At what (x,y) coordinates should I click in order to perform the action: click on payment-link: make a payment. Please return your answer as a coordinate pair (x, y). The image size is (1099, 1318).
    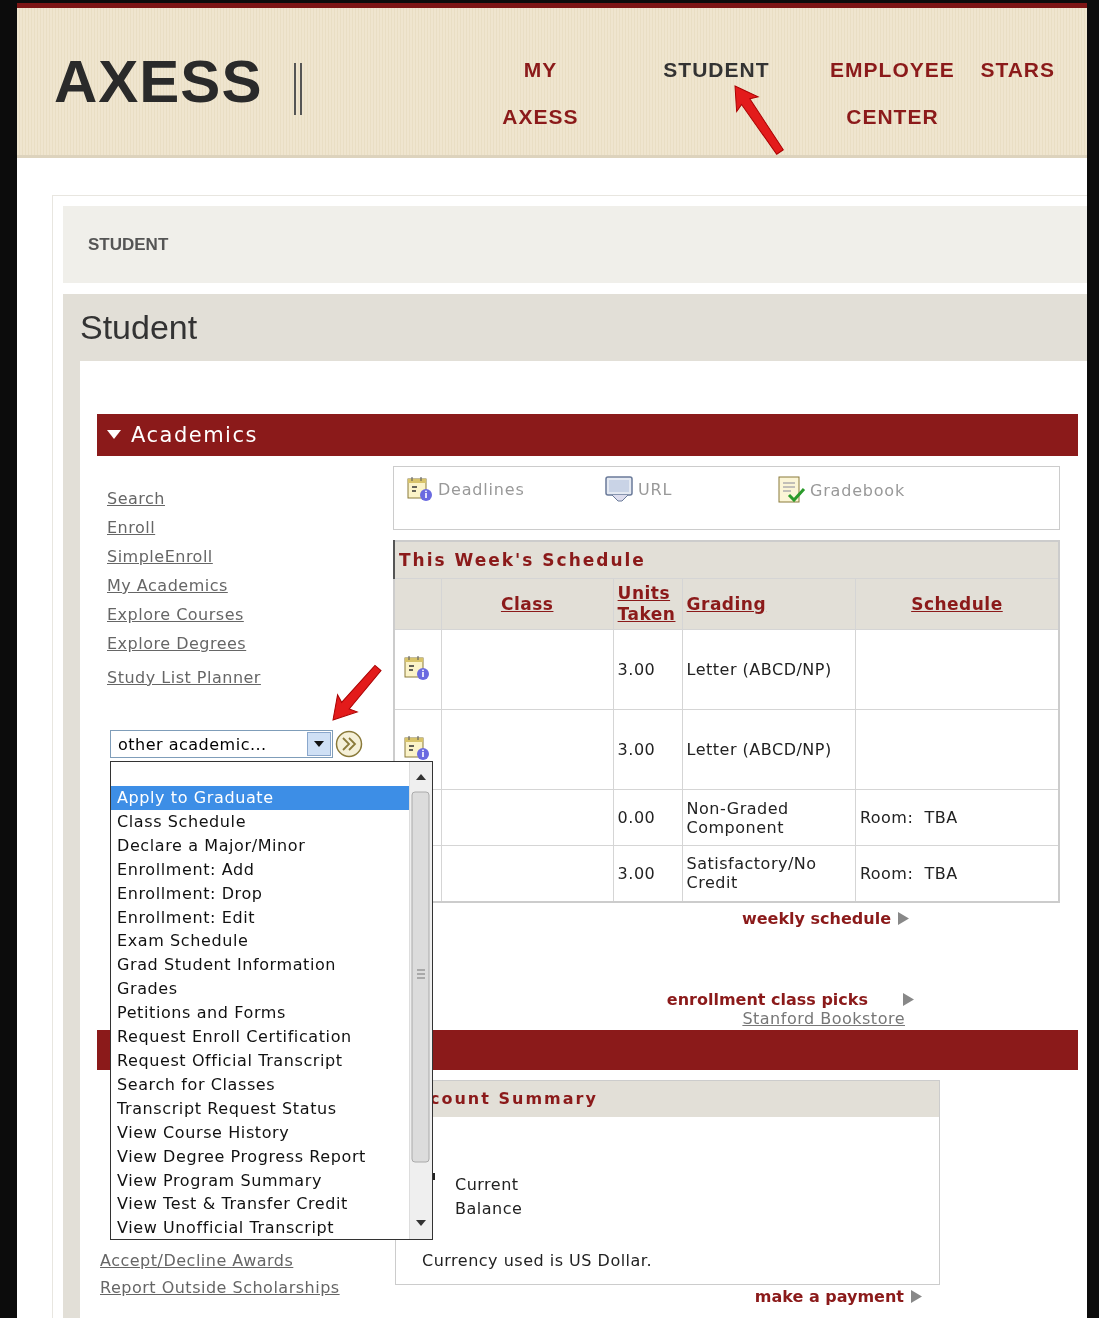
    Looking at the image, I should click on (838, 1296).